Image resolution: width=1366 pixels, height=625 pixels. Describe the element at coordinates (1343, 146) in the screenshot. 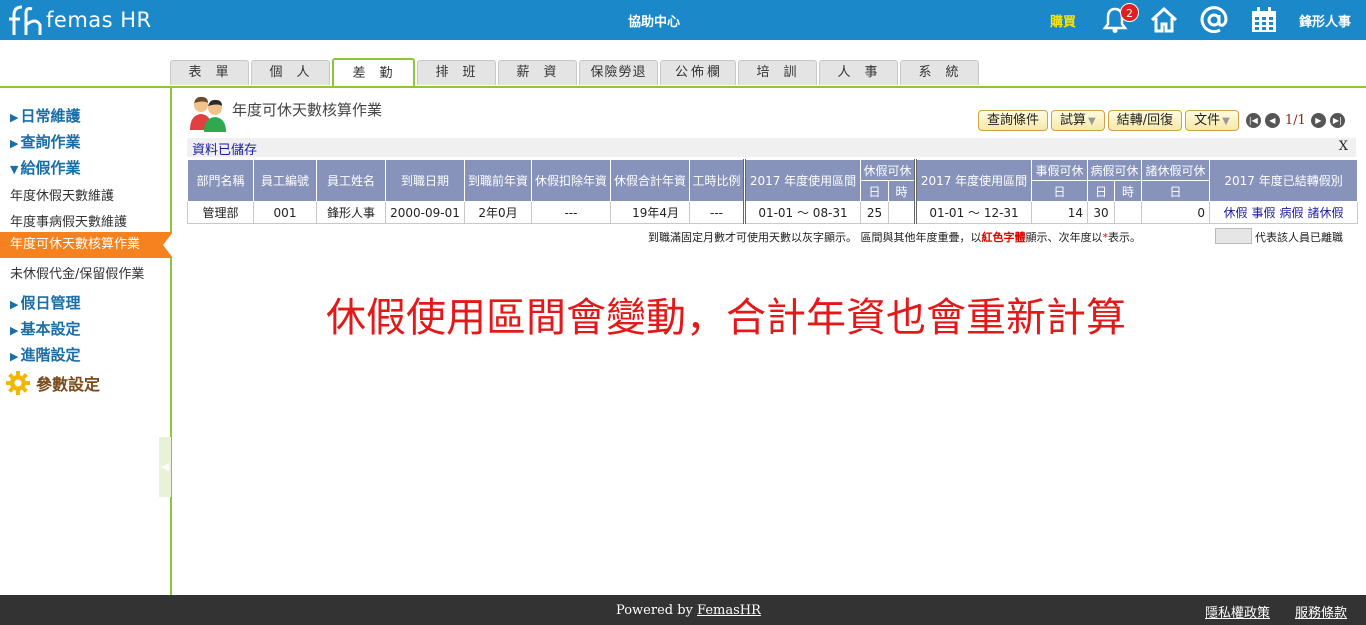

I see `close-message-button: X` at that location.